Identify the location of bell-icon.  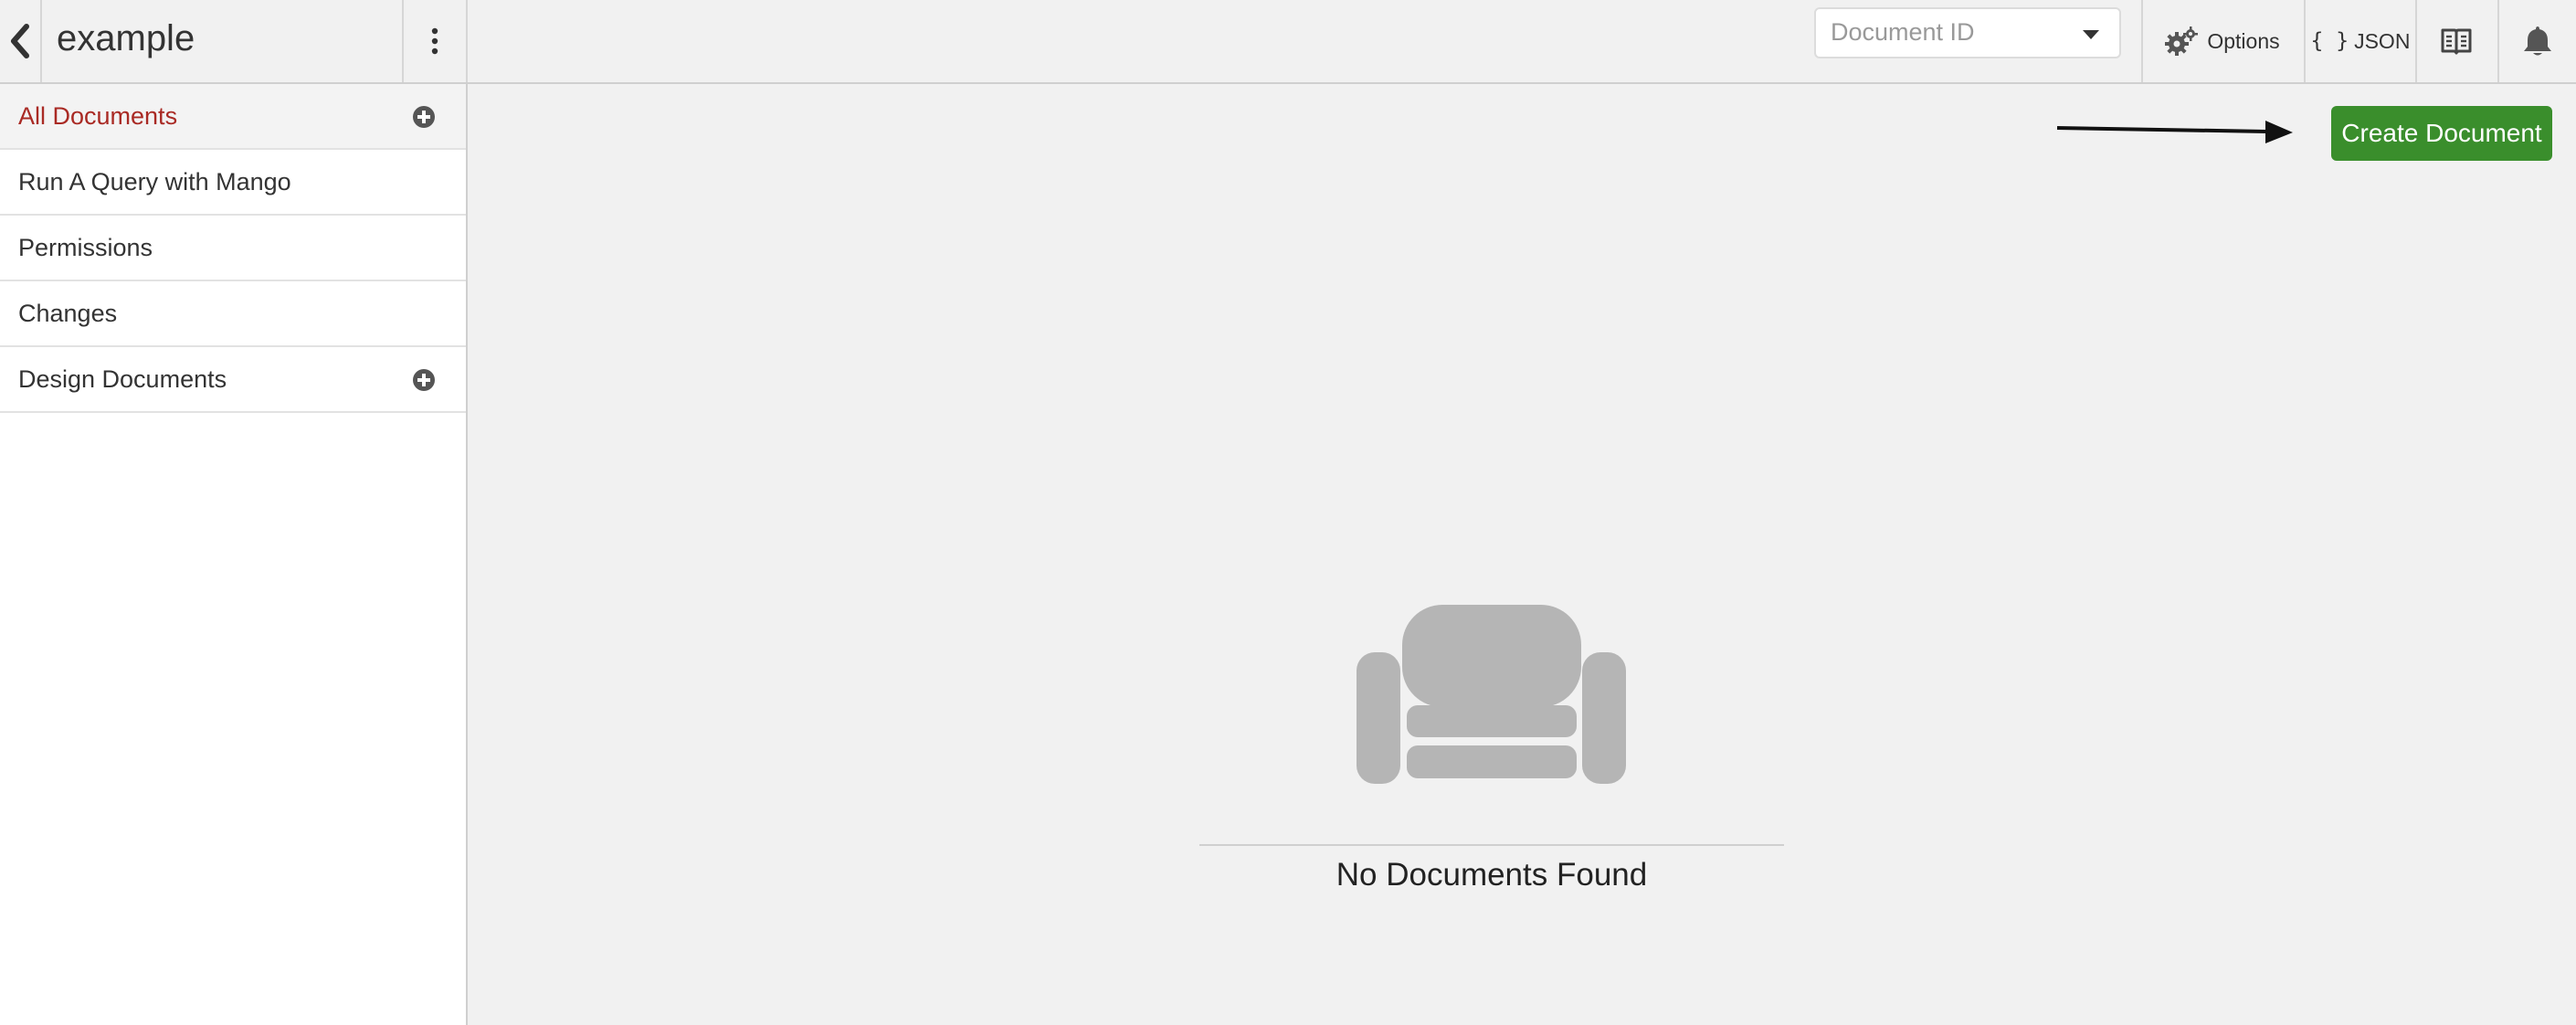
(2537, 41).